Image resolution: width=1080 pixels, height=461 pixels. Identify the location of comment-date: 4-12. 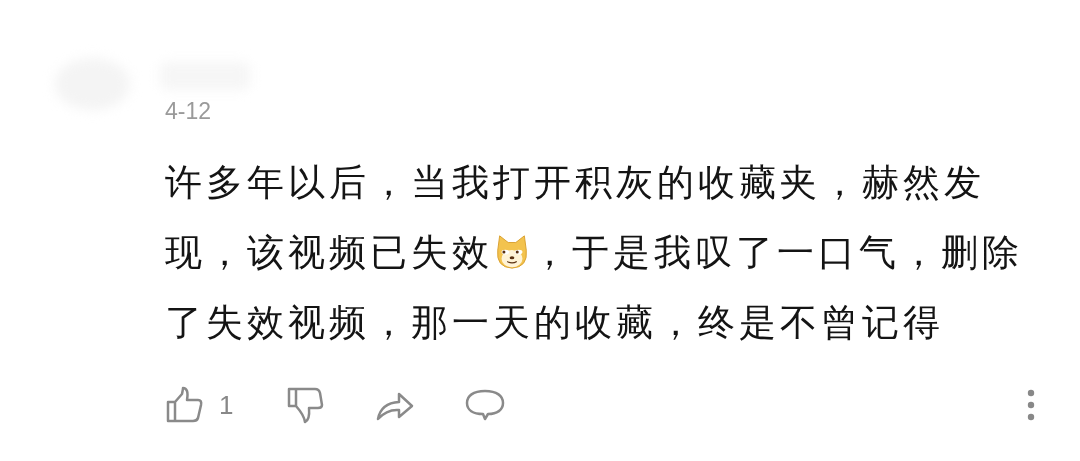
(188, 111).